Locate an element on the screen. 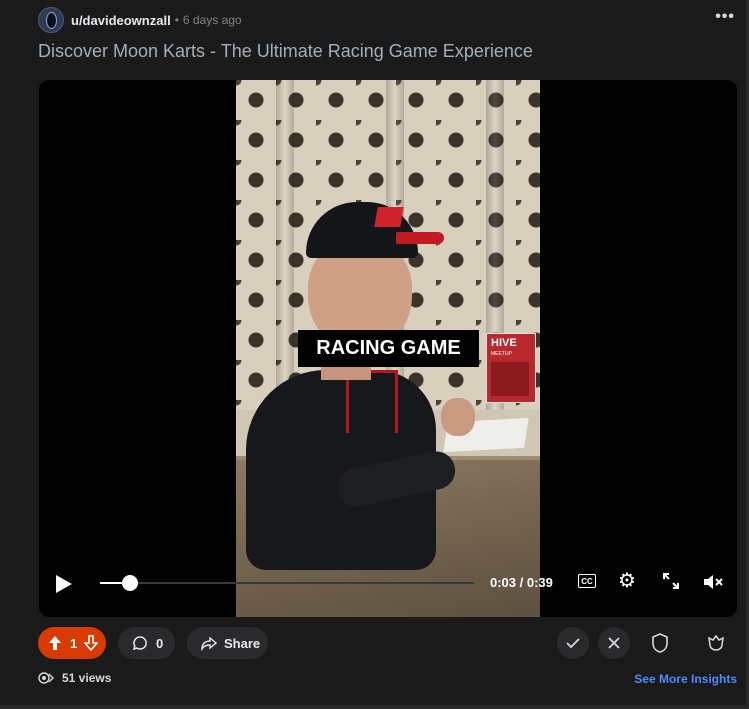 Image resolution: width=749 pixels, height=709 pixels. views-stat: 51 views is located at coordinates (74, 678).